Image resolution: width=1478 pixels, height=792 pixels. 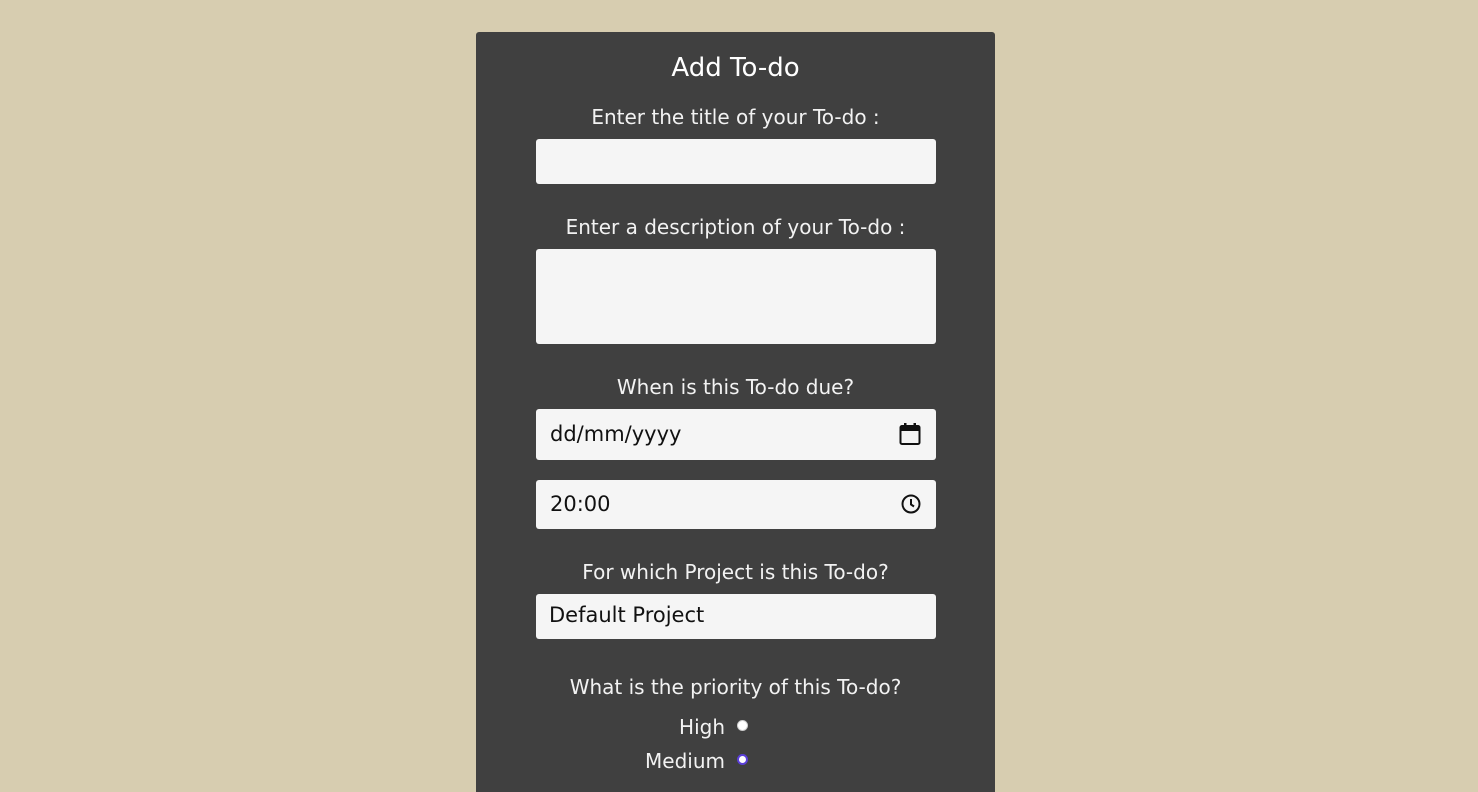 What do you see at coordinates (742, 759) in the screenshot?
I see `priority-medium-radio` at bounding box center [742, 759].